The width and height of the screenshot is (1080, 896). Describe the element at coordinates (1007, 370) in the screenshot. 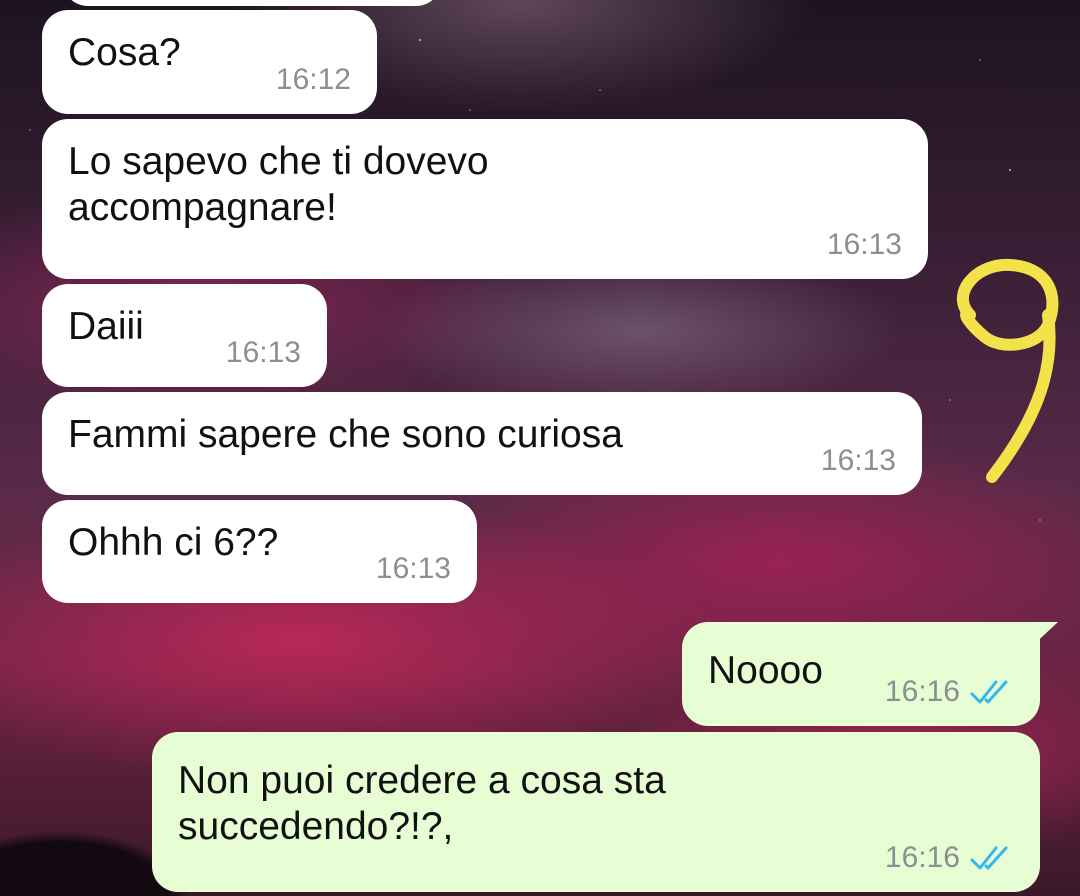

I see `hand-drawn-nine-icon` at that location.